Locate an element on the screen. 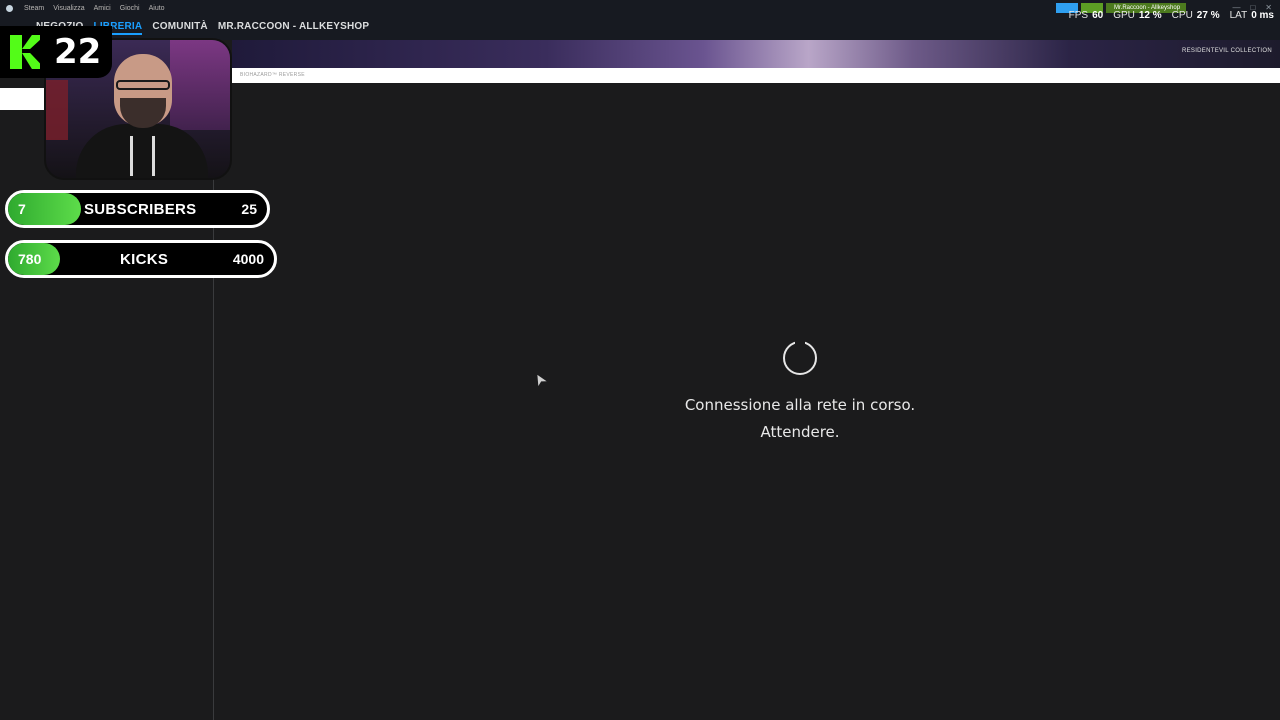  perf-overlay: FPS 60 GPU 12 % CPU 27 % LAT 0 ms is located at coordinates (1171, 15).